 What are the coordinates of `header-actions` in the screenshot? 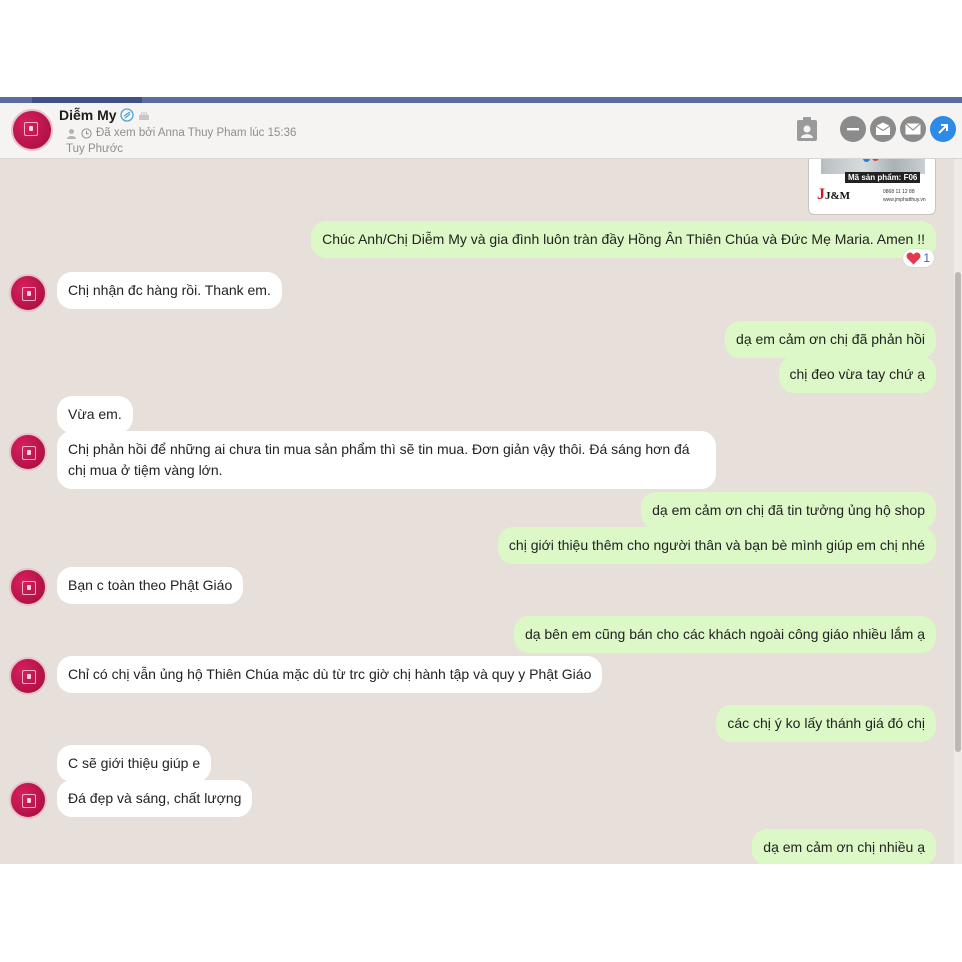 It's located at (875, 129).